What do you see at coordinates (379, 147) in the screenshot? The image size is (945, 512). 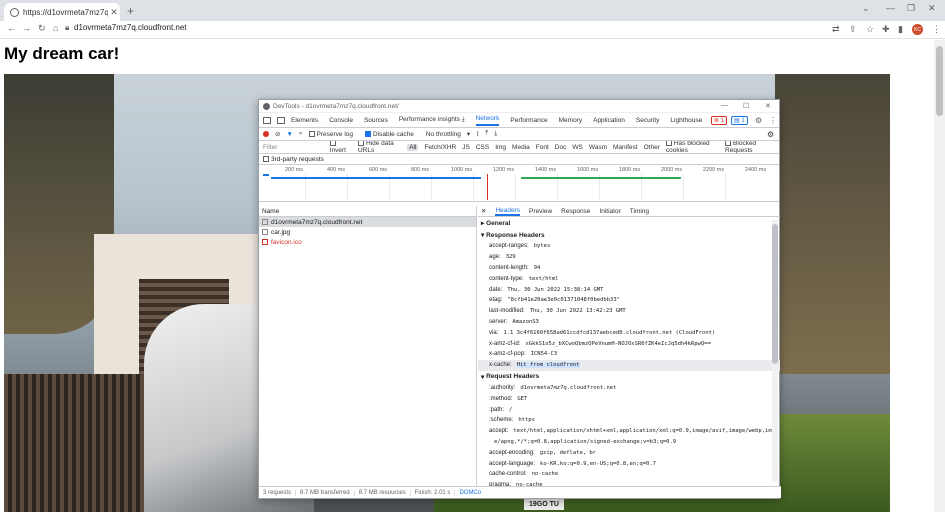 I see `hide-data-urls-checkbox: Hide data URLs` at bounding box center [379, 147].